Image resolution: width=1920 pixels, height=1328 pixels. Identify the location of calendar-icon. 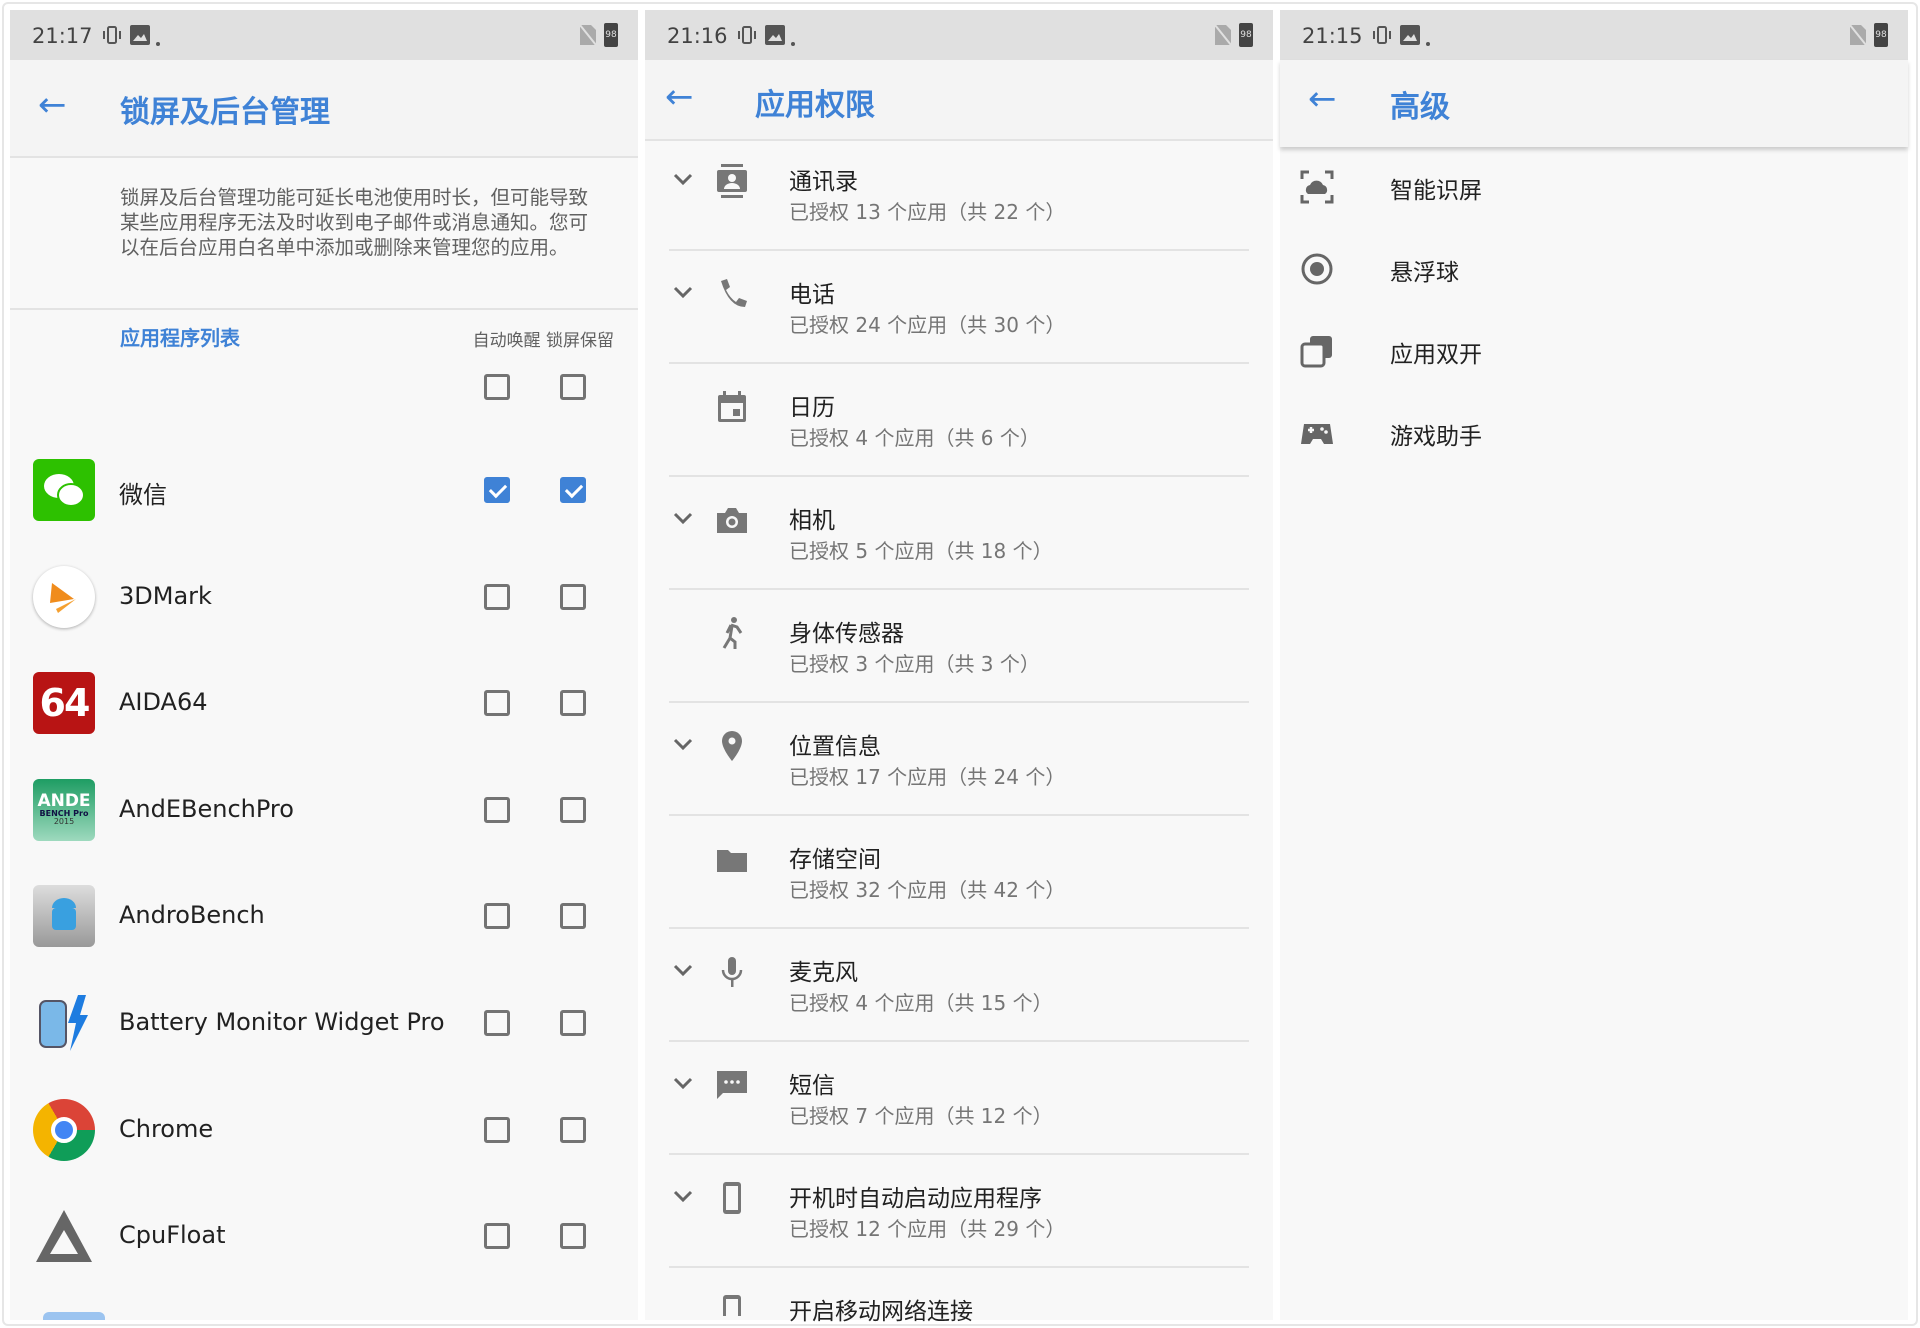
(732, 407).